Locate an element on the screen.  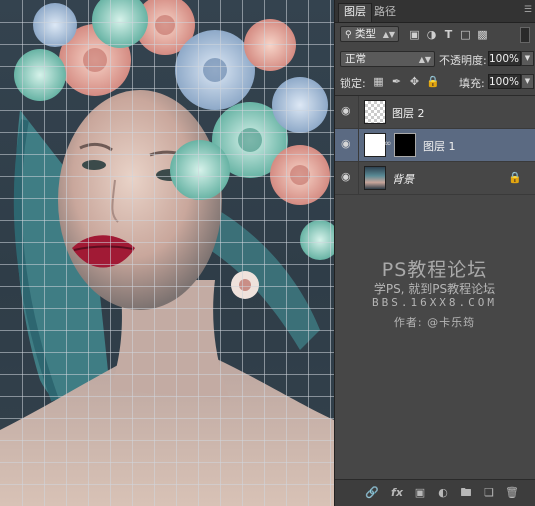
layer-row-layer2: ◉ 图层 2 is located at coordinates (435, 112).